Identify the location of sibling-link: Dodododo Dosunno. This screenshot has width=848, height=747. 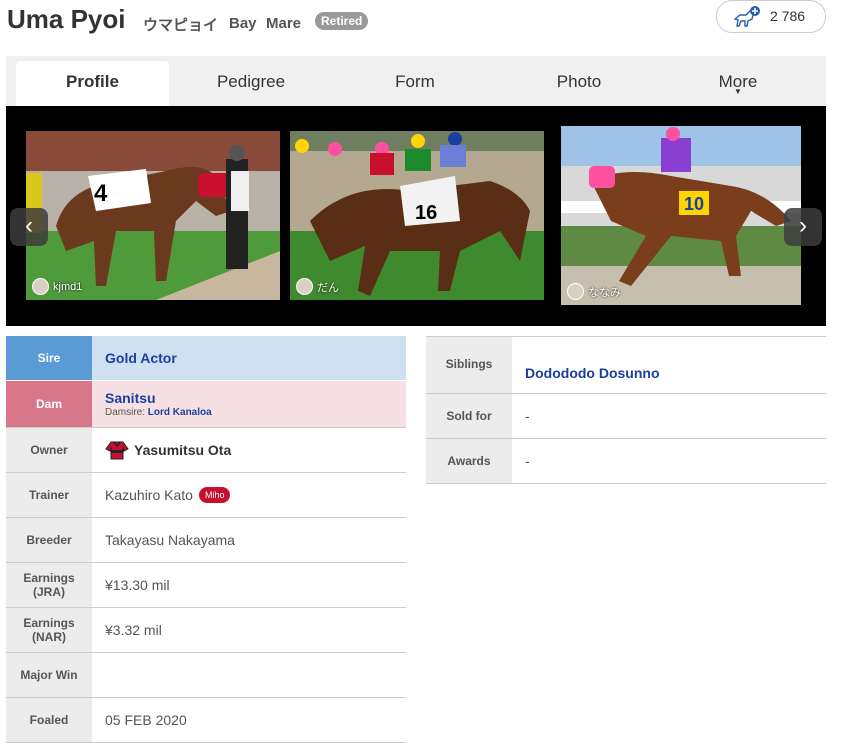
(592, 373).